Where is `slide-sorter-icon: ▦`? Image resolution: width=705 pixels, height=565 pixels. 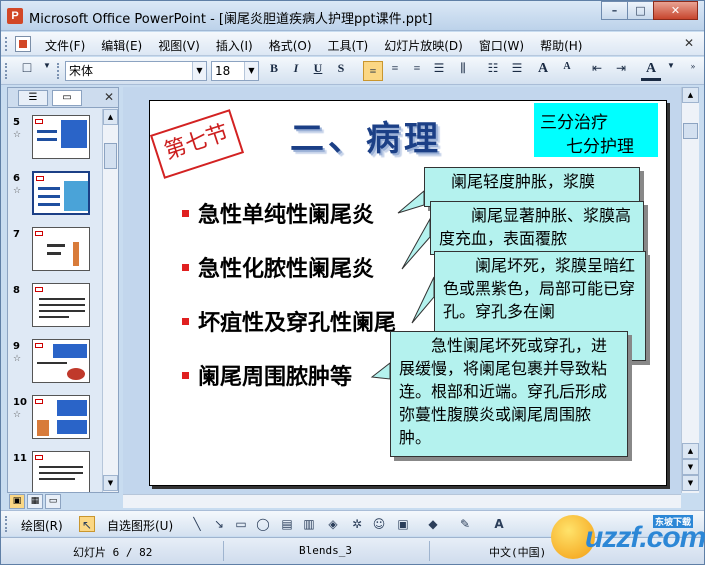 slide-sorter-icon: ▦ is located at coordinates (35, 501).